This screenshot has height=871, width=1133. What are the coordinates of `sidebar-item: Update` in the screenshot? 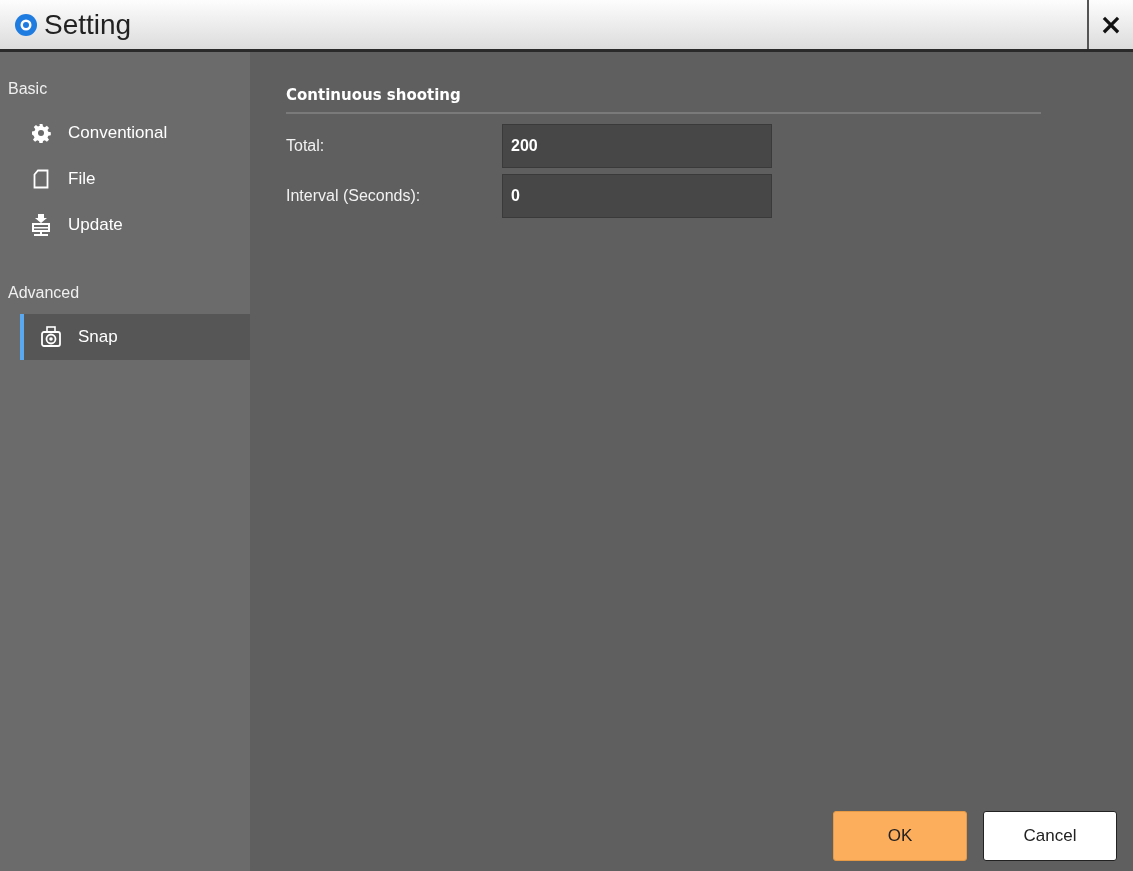 It's located at (125, 225).